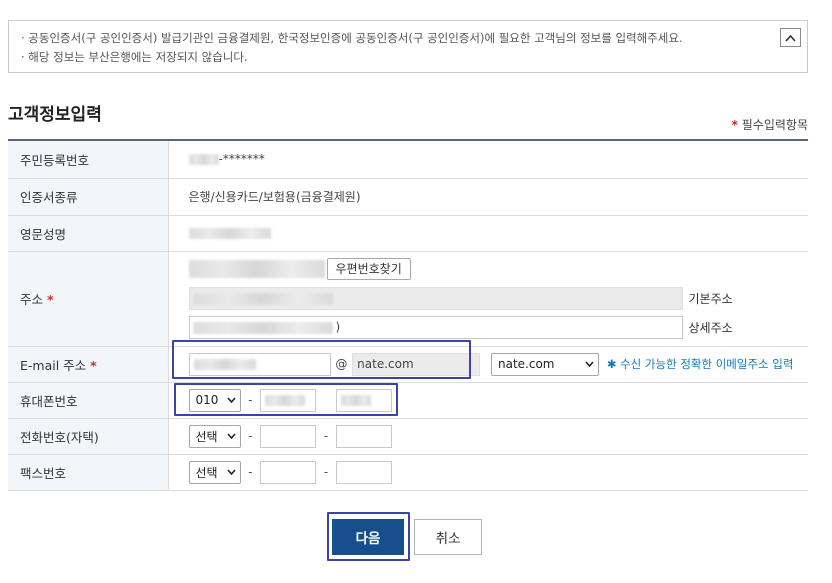 Image resolution: width=832 pixels, height=583 pixels. I want to click on email-domain-select-value: nate.com, so click(526, 364).